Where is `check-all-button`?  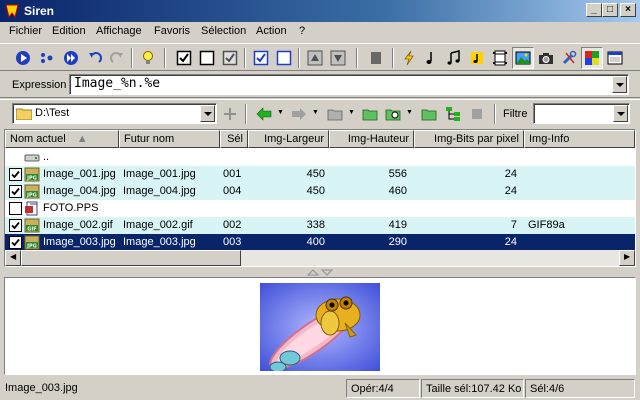
check-all-button is located at coordinates (184, 58).